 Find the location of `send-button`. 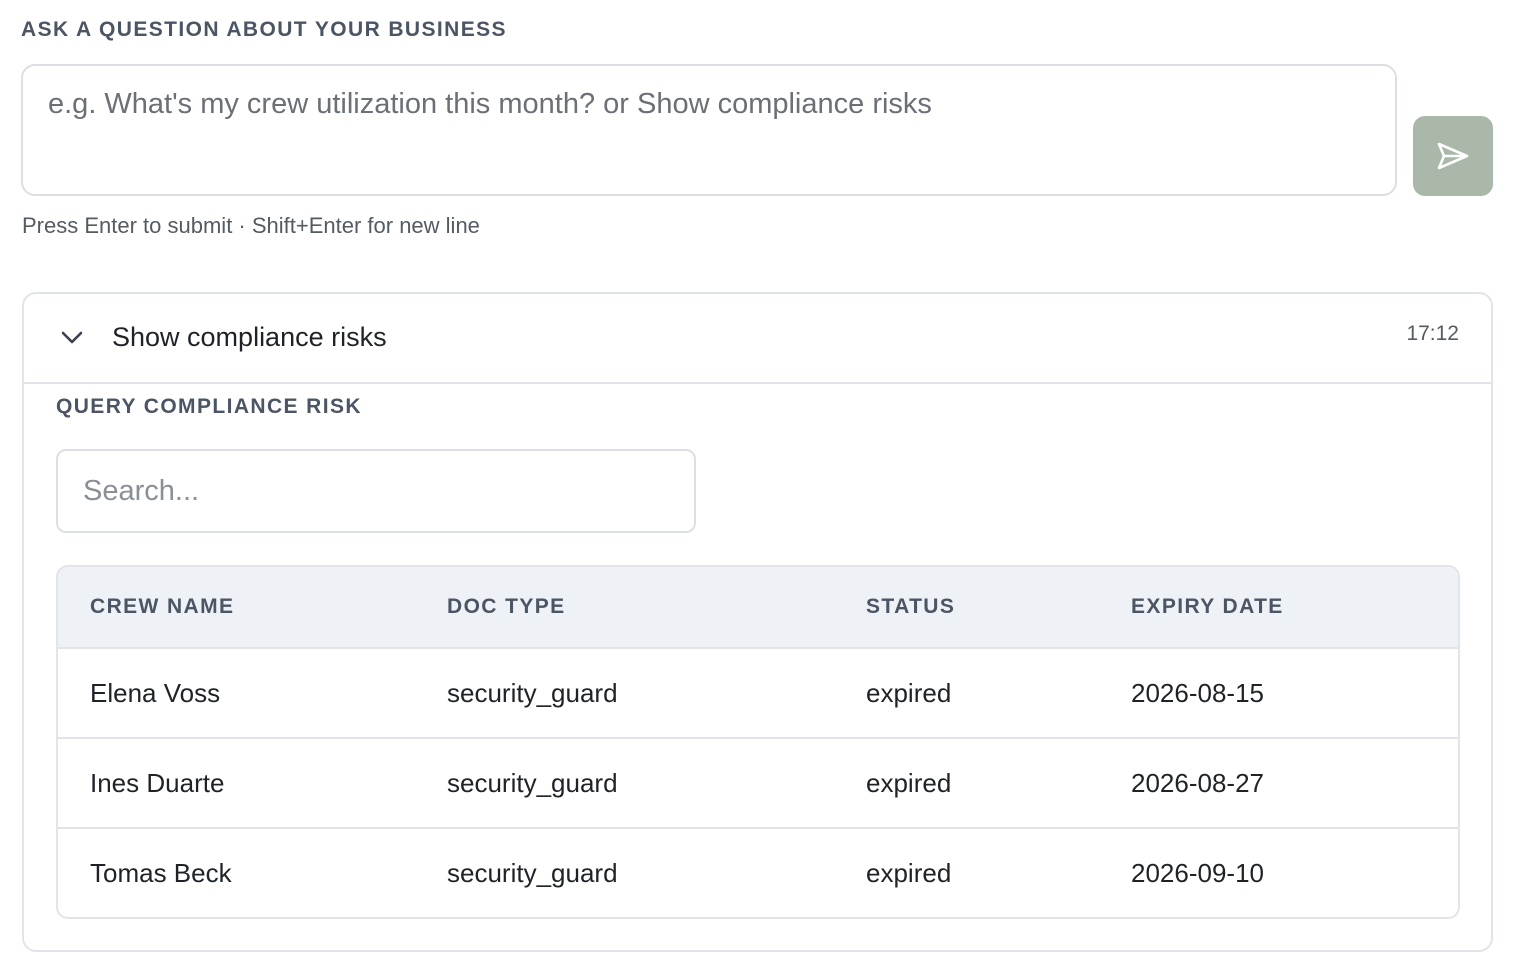

send-button is located at coordinates (1453, 156).